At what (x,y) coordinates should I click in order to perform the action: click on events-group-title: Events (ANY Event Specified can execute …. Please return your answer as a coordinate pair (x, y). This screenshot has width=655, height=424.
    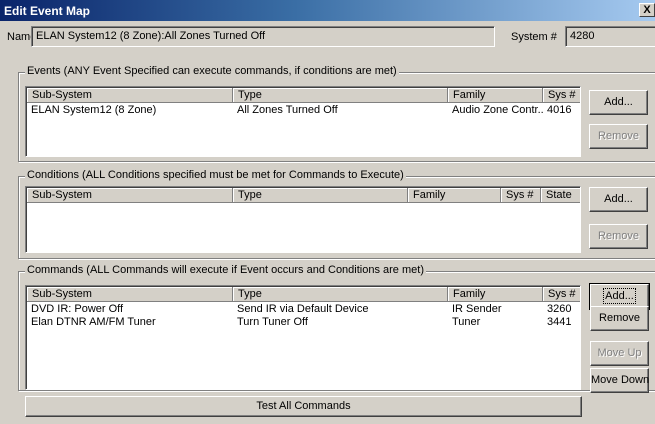
    Looking at the image, I should click on (212, 71).